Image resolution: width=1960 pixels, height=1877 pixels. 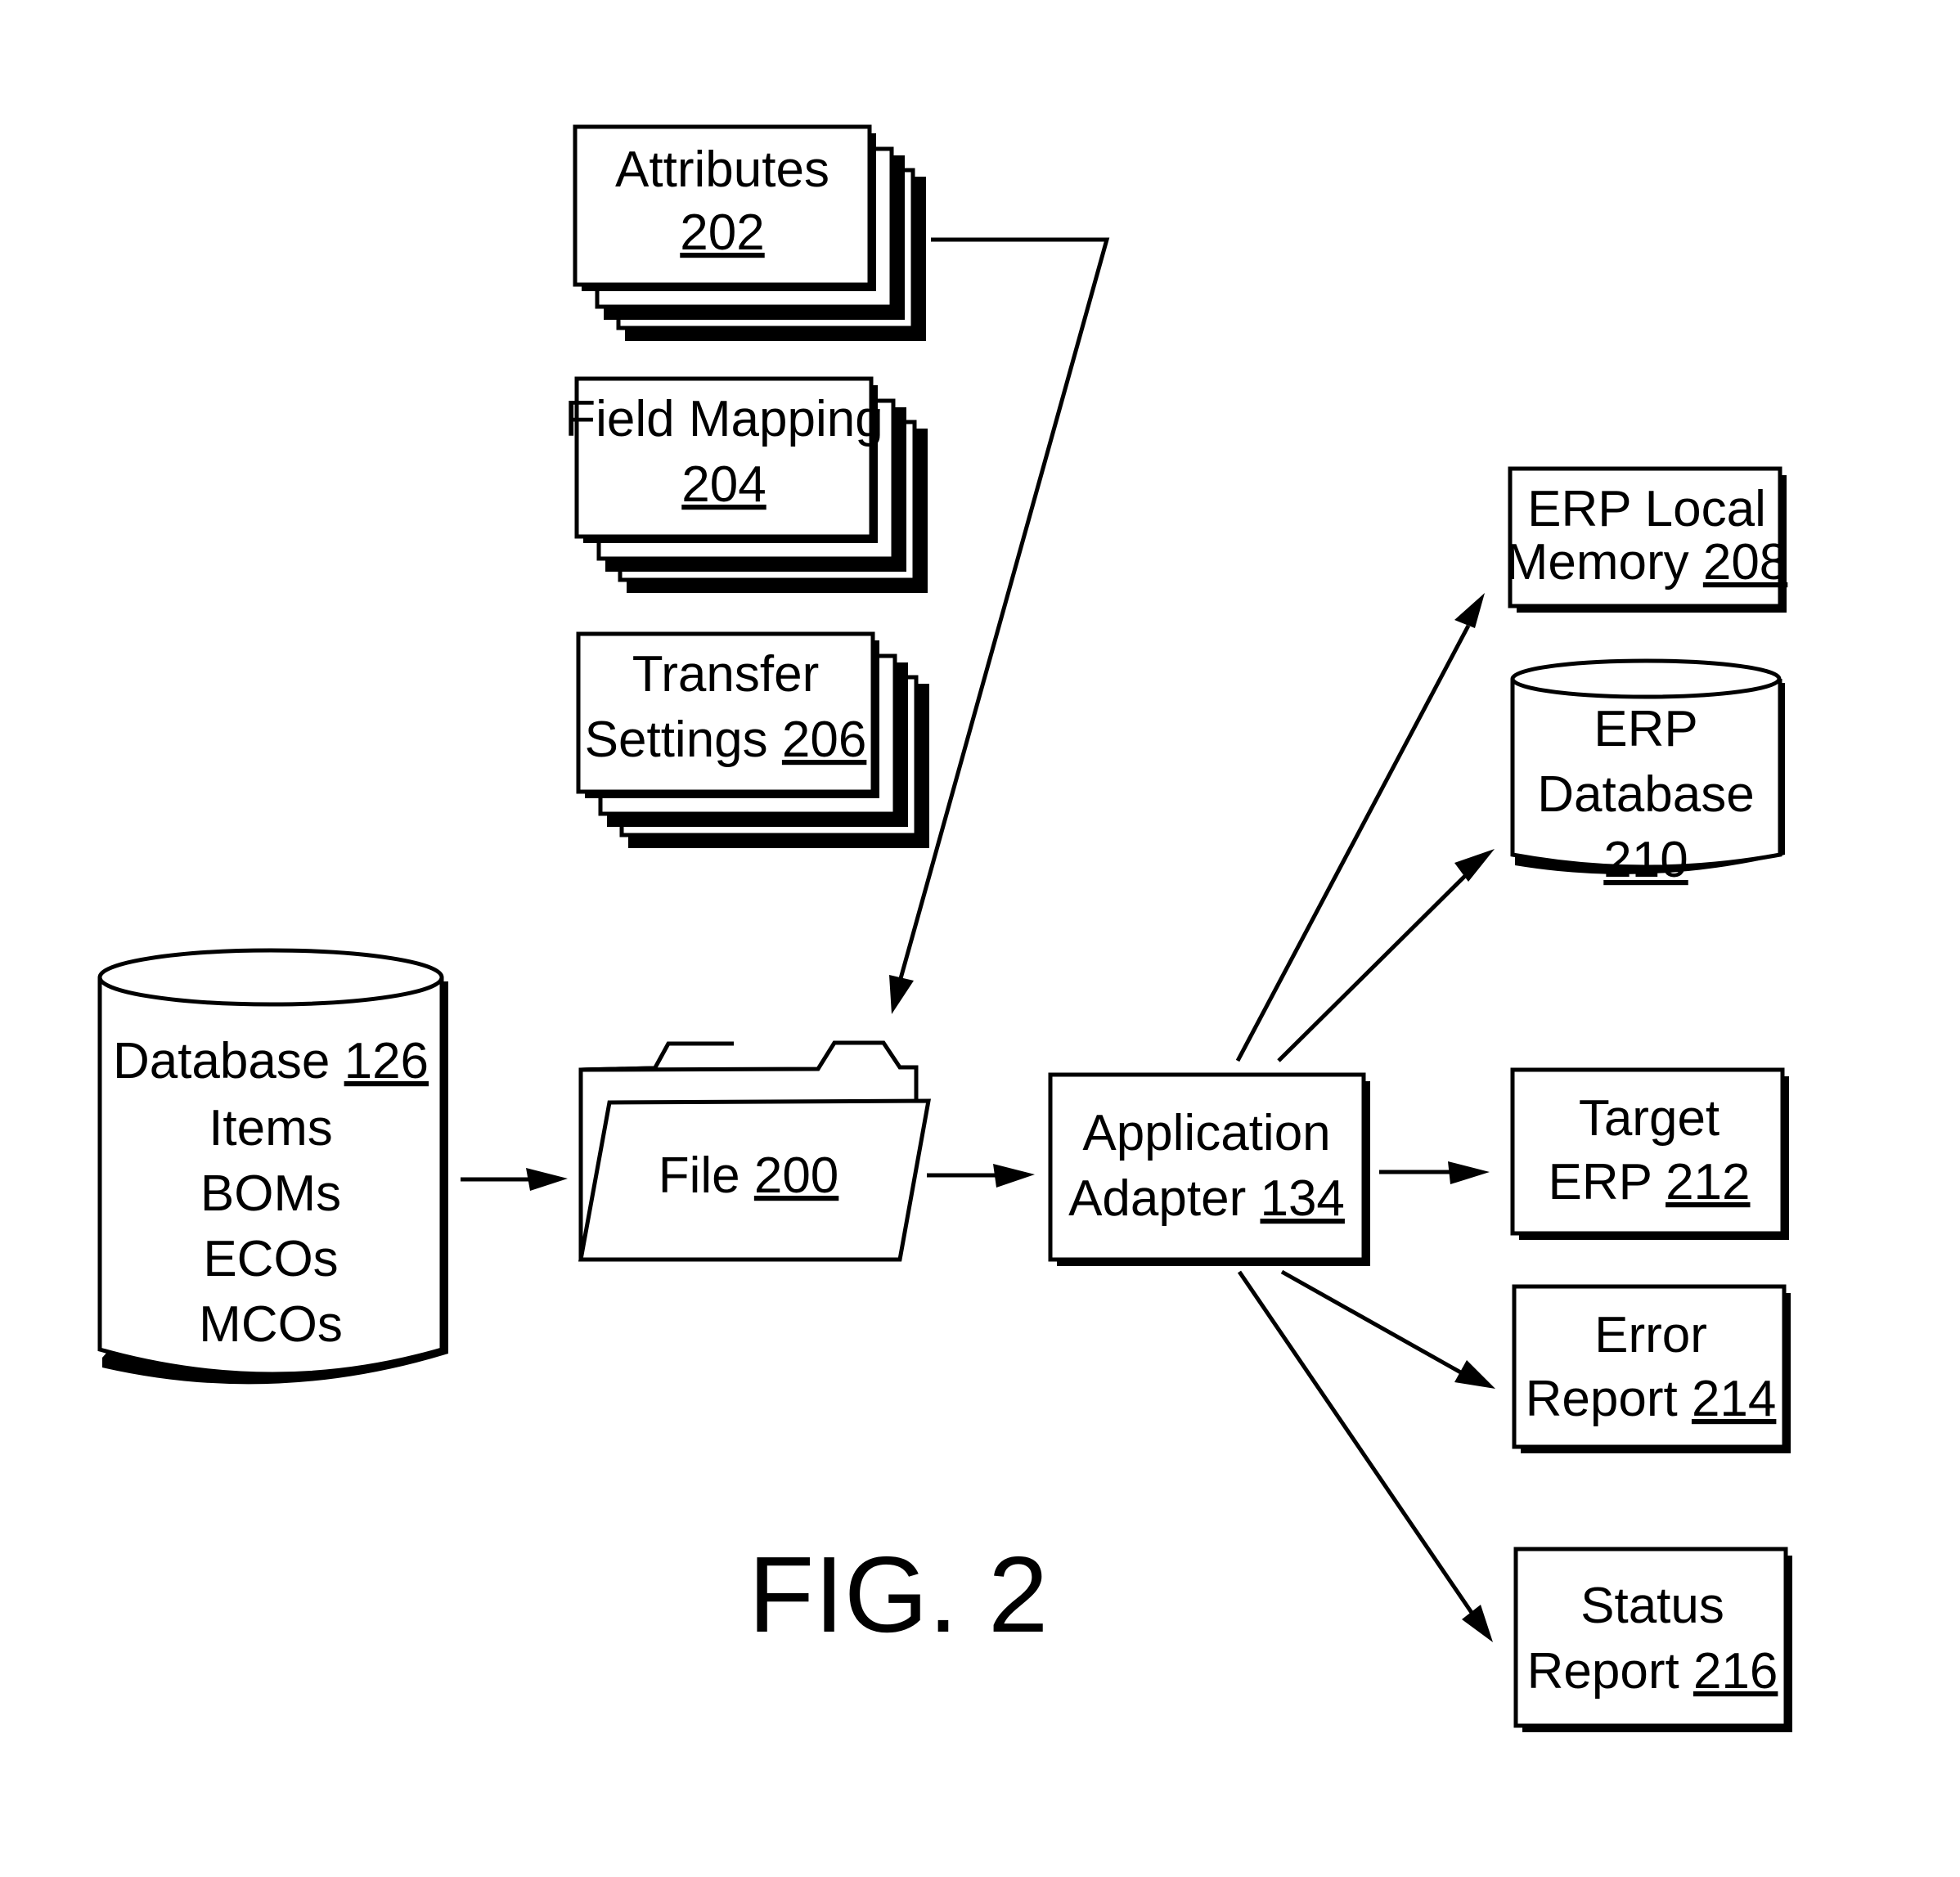 I want to click on edge-adapter-to-target-erp, so click(x=1434, y=1172).